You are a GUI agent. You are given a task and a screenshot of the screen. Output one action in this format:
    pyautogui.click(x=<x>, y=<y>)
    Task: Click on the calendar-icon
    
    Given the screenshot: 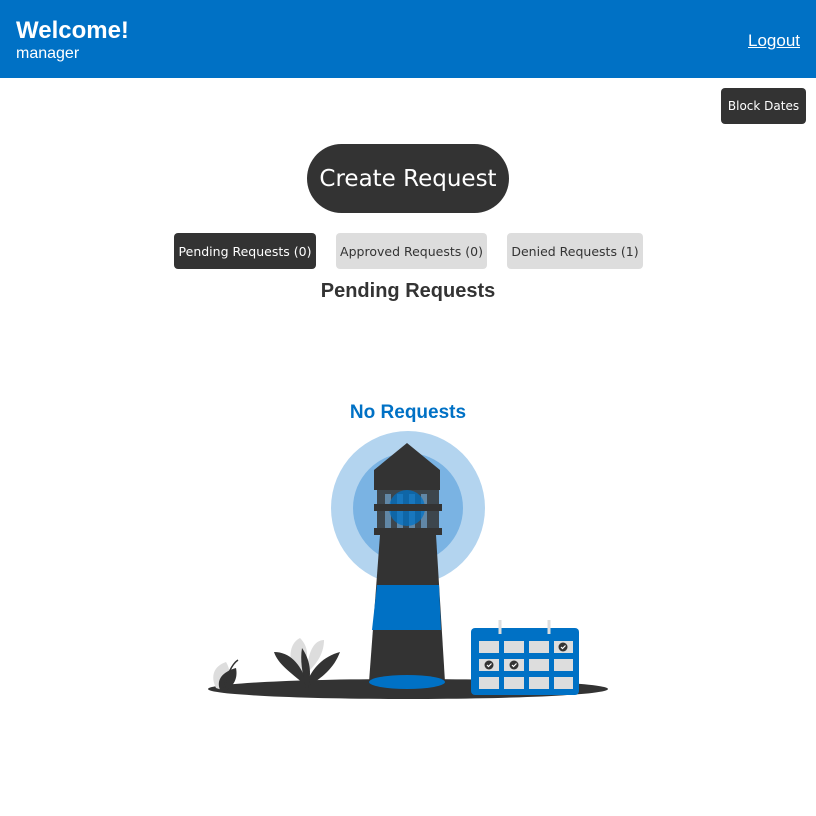 What is the action you would take?
    pyautogui.click(x=525, y=657)
    